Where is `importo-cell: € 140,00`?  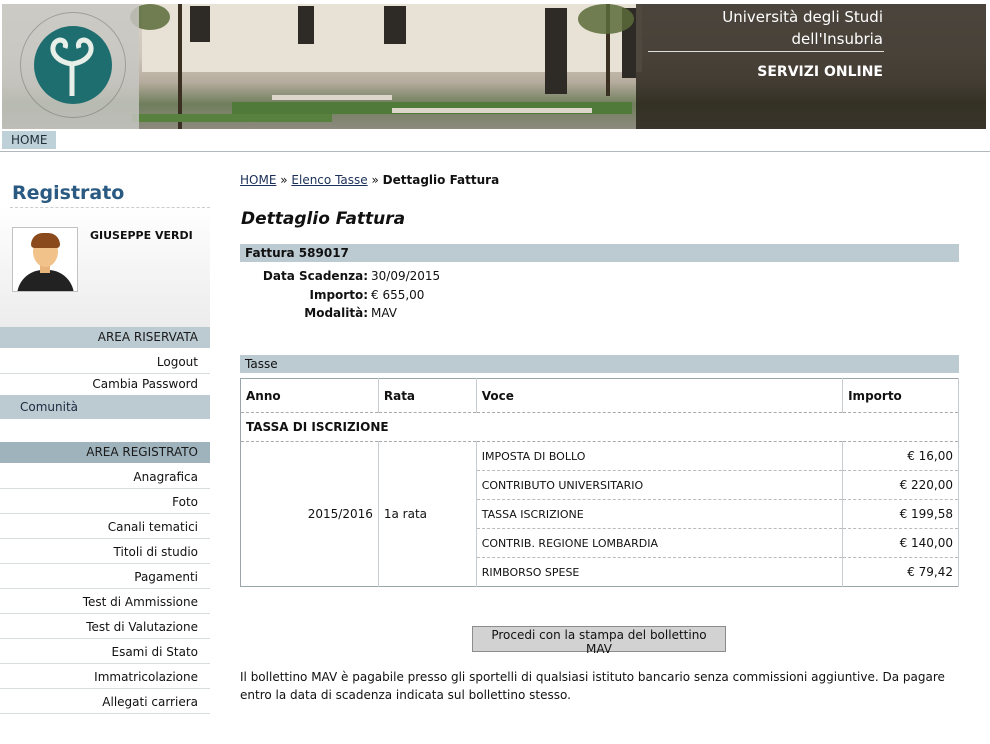
importo-cell: € 140,00 is located at coordinates (900, 543).